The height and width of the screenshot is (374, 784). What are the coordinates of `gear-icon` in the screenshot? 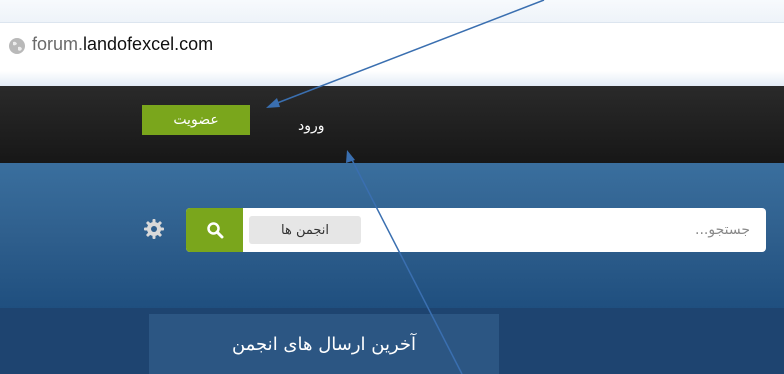 It's located at (154, 229).